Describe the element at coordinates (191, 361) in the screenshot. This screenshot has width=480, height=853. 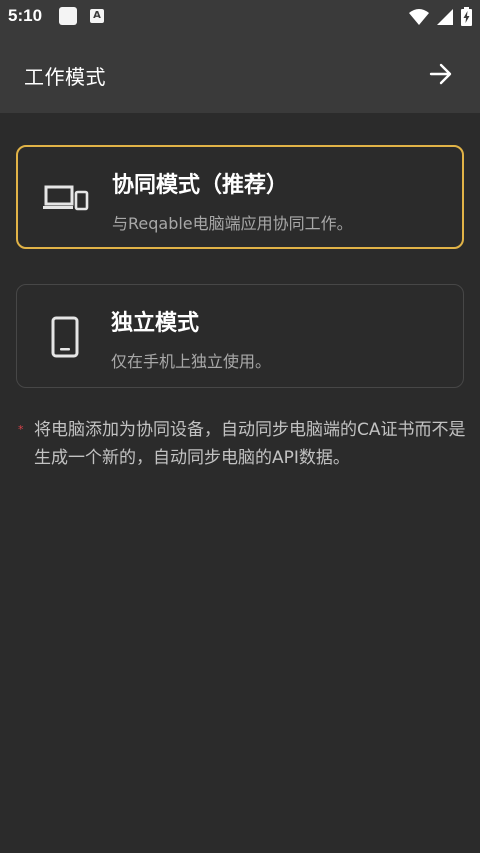
I see `mode-description: 仅在手机上独立使用。` at that location.